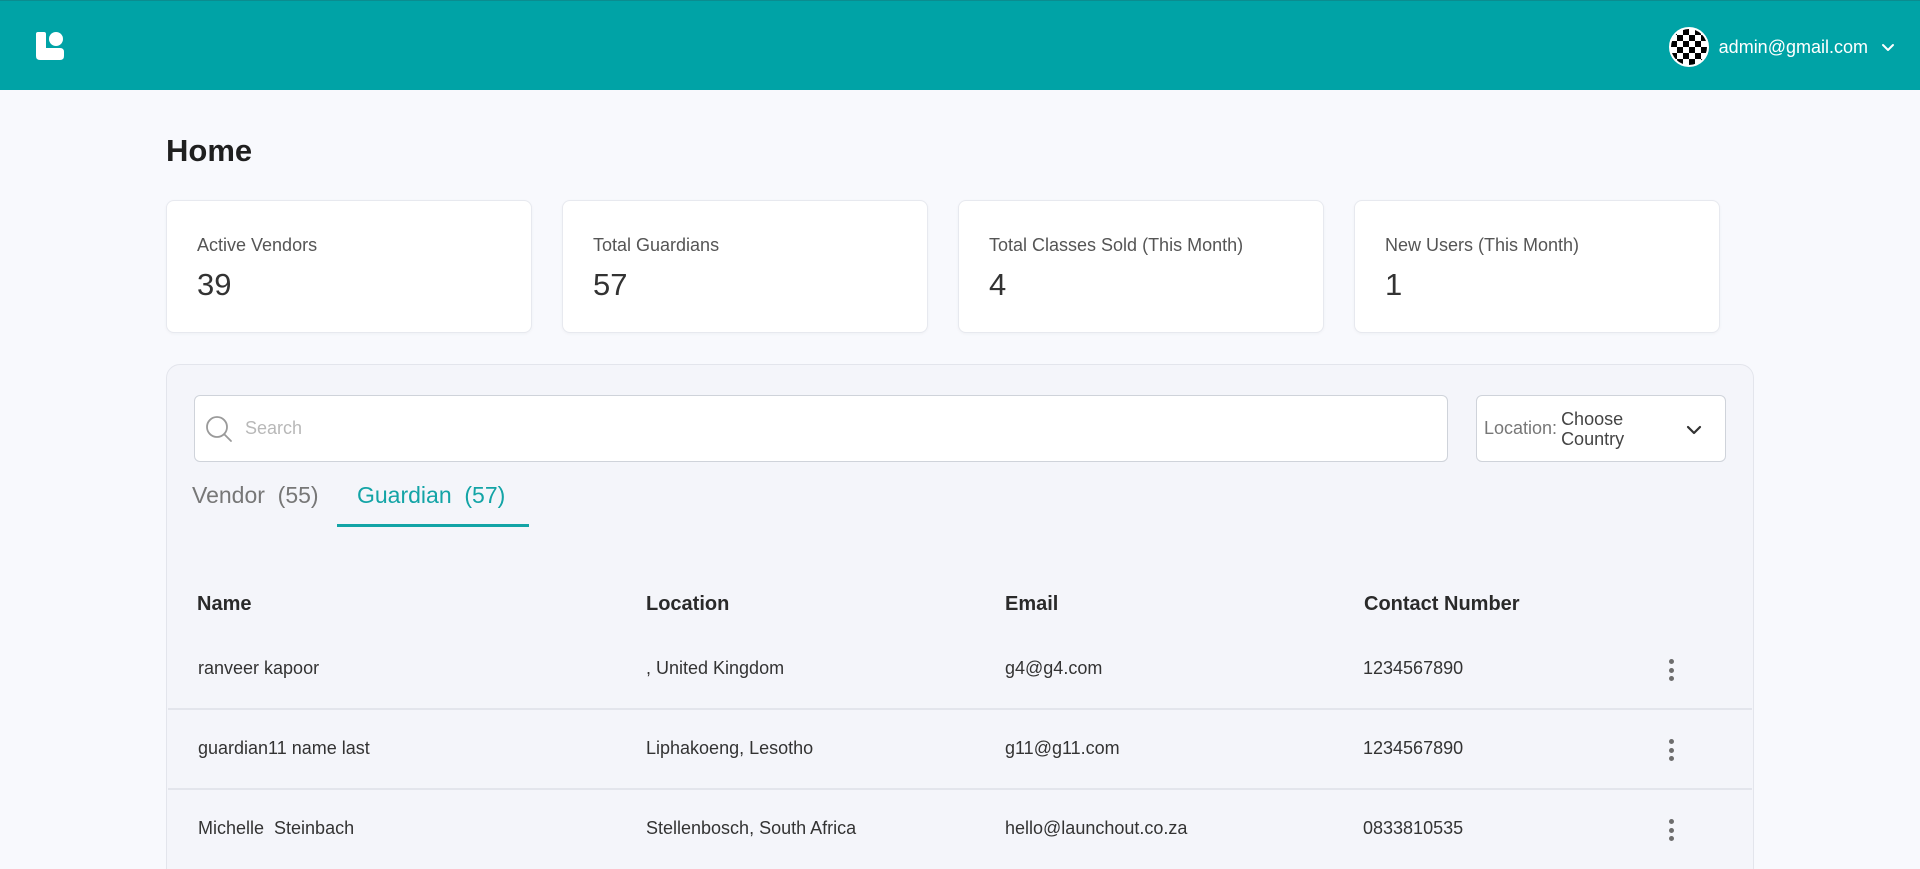  I want to click on cell-location: Liphakoeng, Lesotho, so click(730, 748).